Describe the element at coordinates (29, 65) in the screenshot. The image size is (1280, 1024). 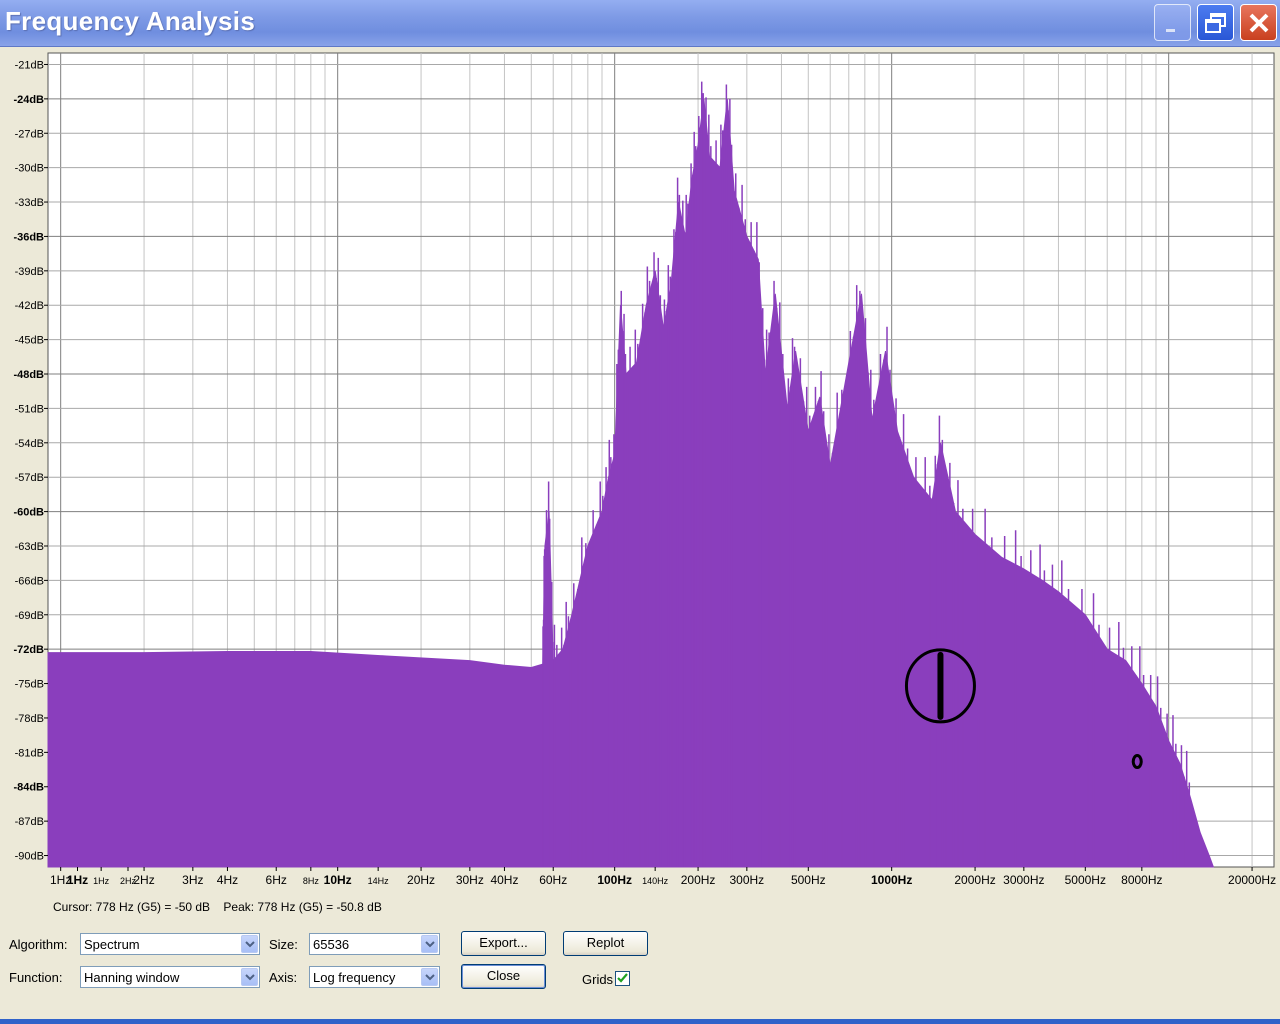
I see `y-tick-label: -21dB` at that location.